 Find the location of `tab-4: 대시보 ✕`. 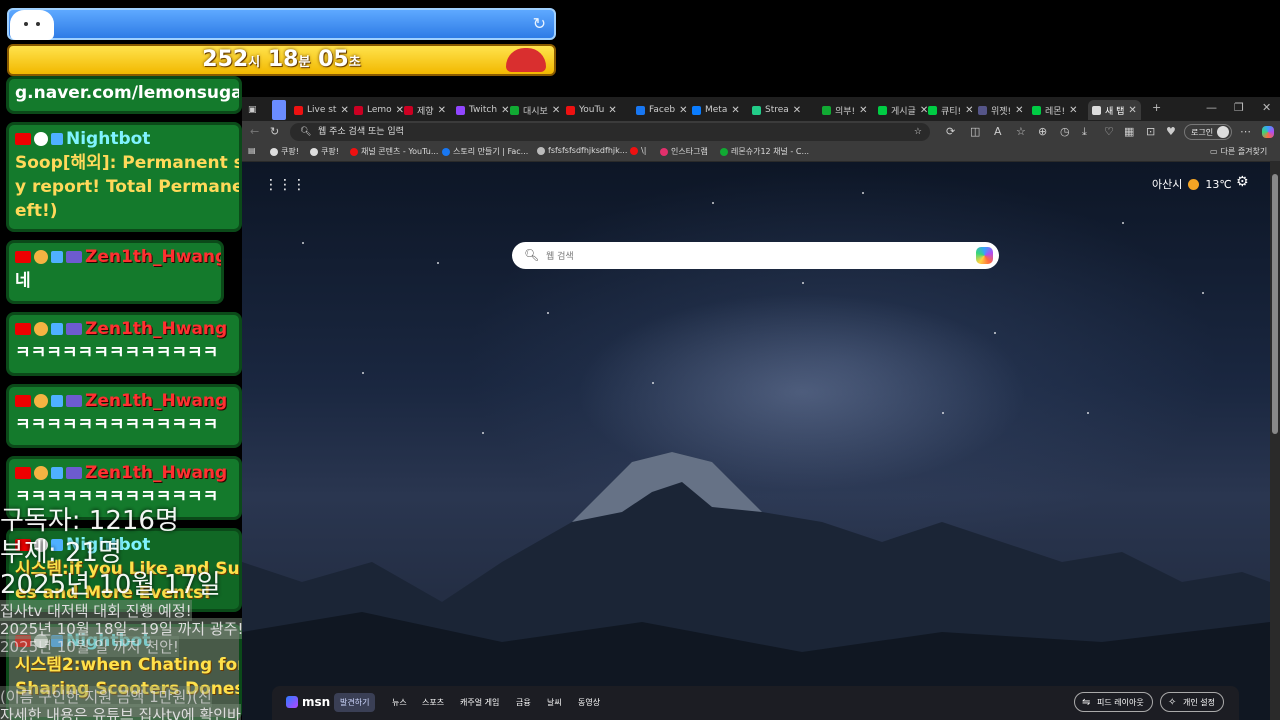

tab-4: 대시보 ✕ is located at coordinates (535, 110).